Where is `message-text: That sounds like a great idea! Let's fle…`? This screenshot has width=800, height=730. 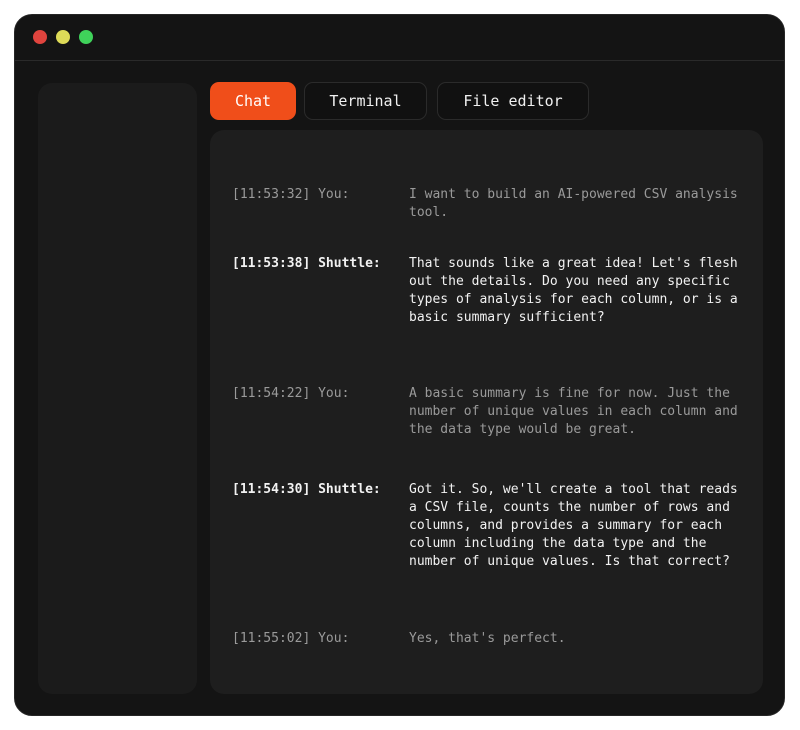
message-text: That sounds like a great idea! Let's fle… is located at coordinates (573, 290).